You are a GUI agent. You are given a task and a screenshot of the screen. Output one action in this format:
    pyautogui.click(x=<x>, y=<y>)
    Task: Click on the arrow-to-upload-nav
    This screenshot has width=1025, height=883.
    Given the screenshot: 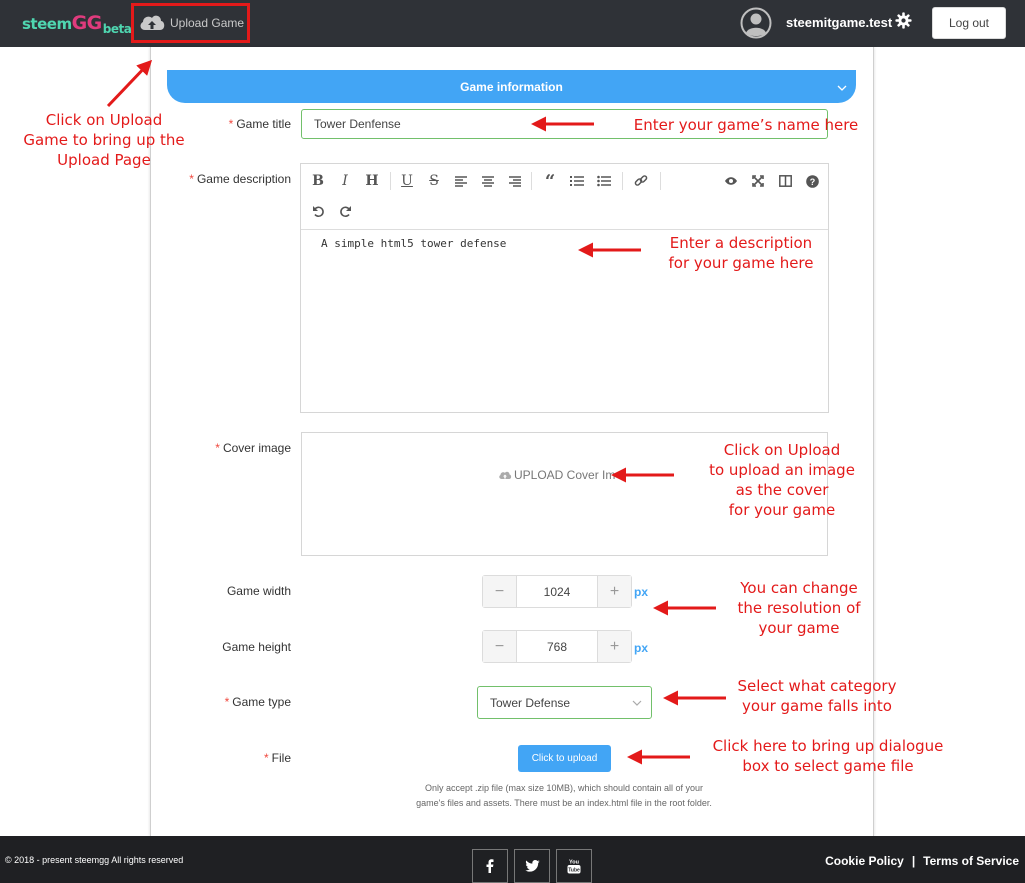 What is the action you would take?
    pyautogui.click(x=129, y=83)
    